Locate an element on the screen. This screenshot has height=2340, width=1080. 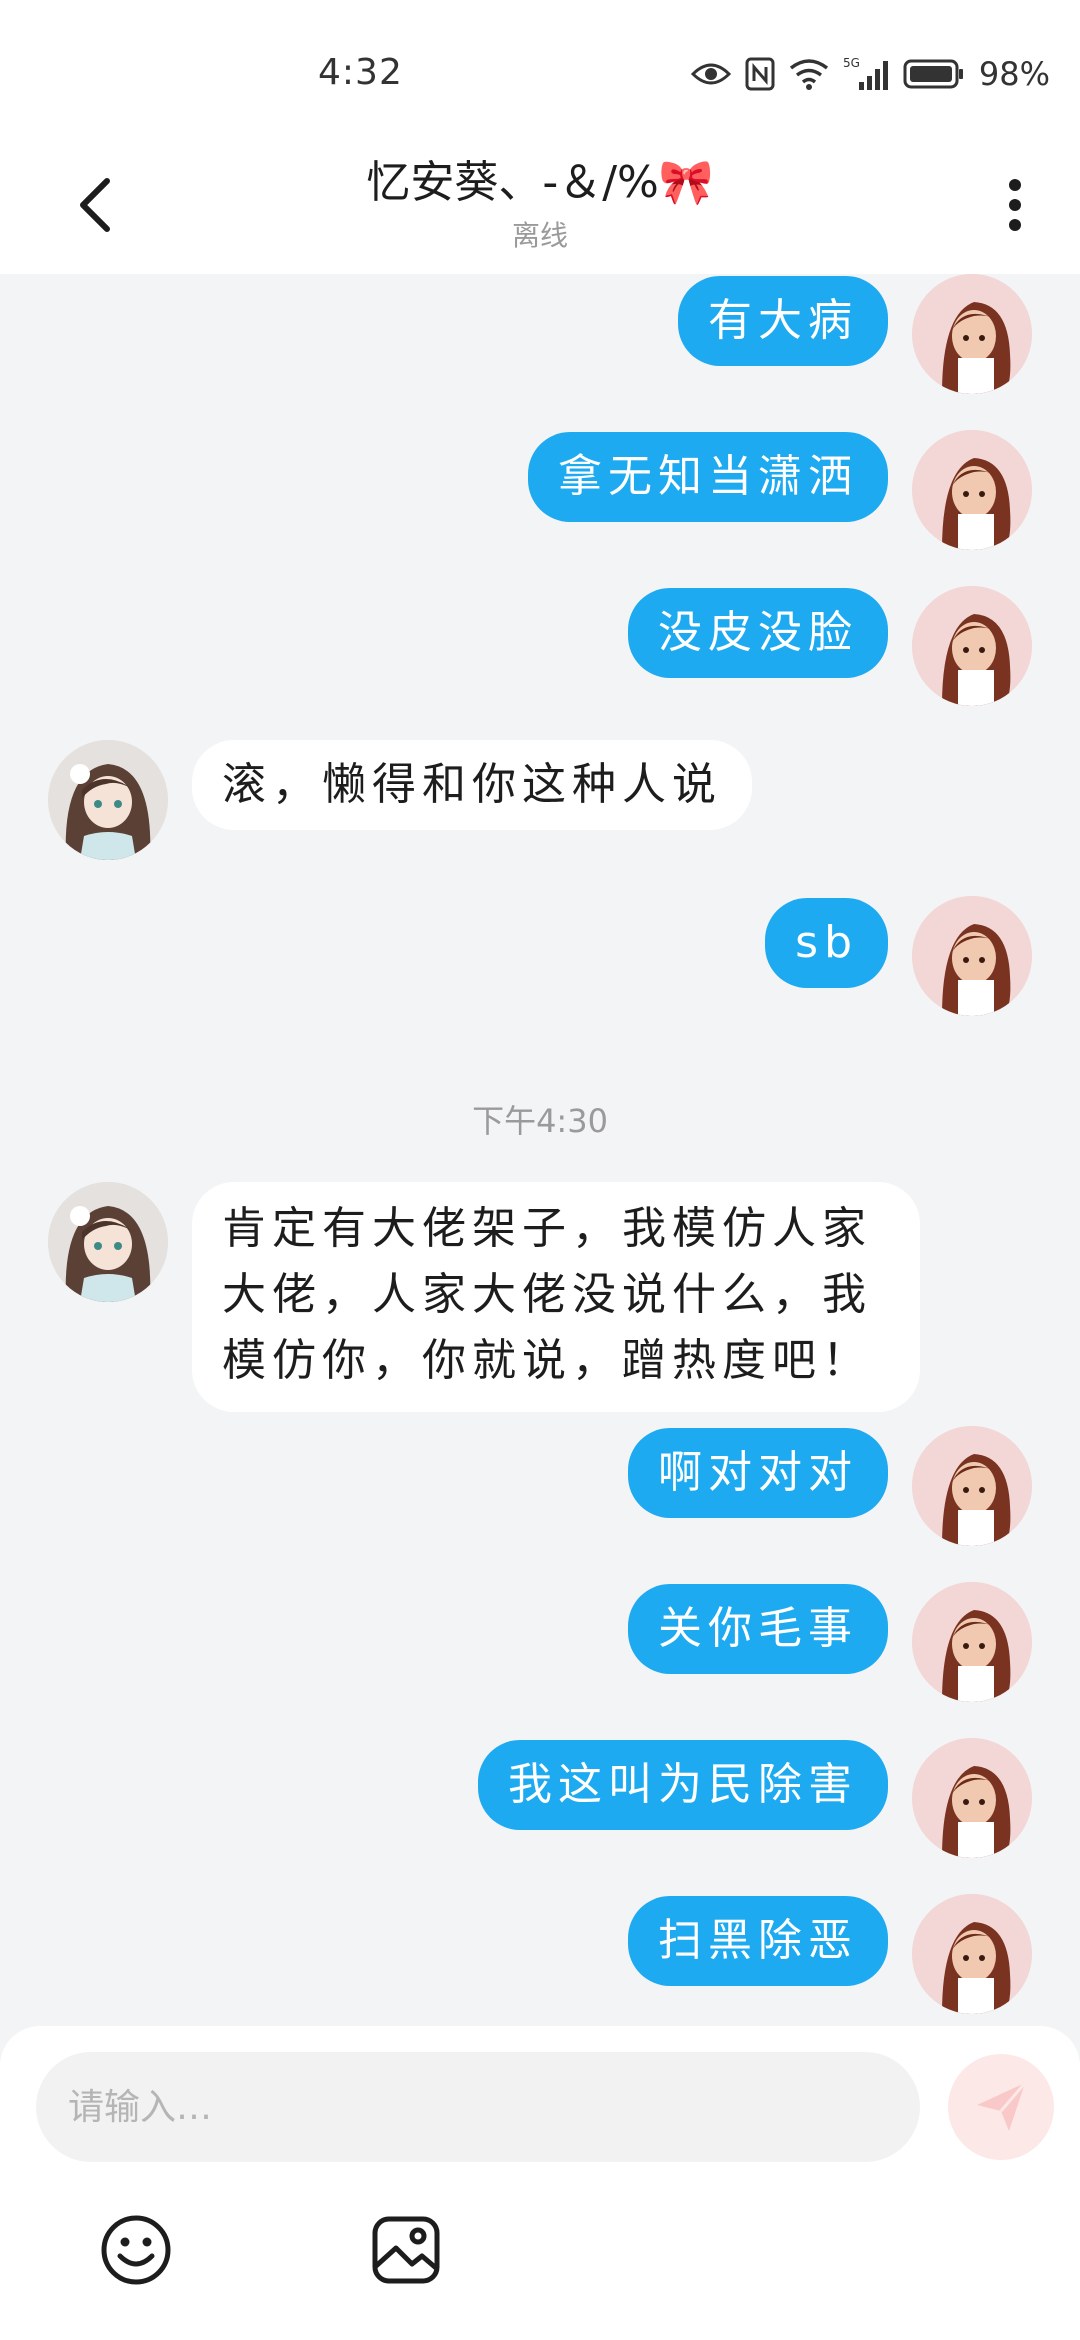
status-icons: 5G 98% is located at coordinates (870, 74).